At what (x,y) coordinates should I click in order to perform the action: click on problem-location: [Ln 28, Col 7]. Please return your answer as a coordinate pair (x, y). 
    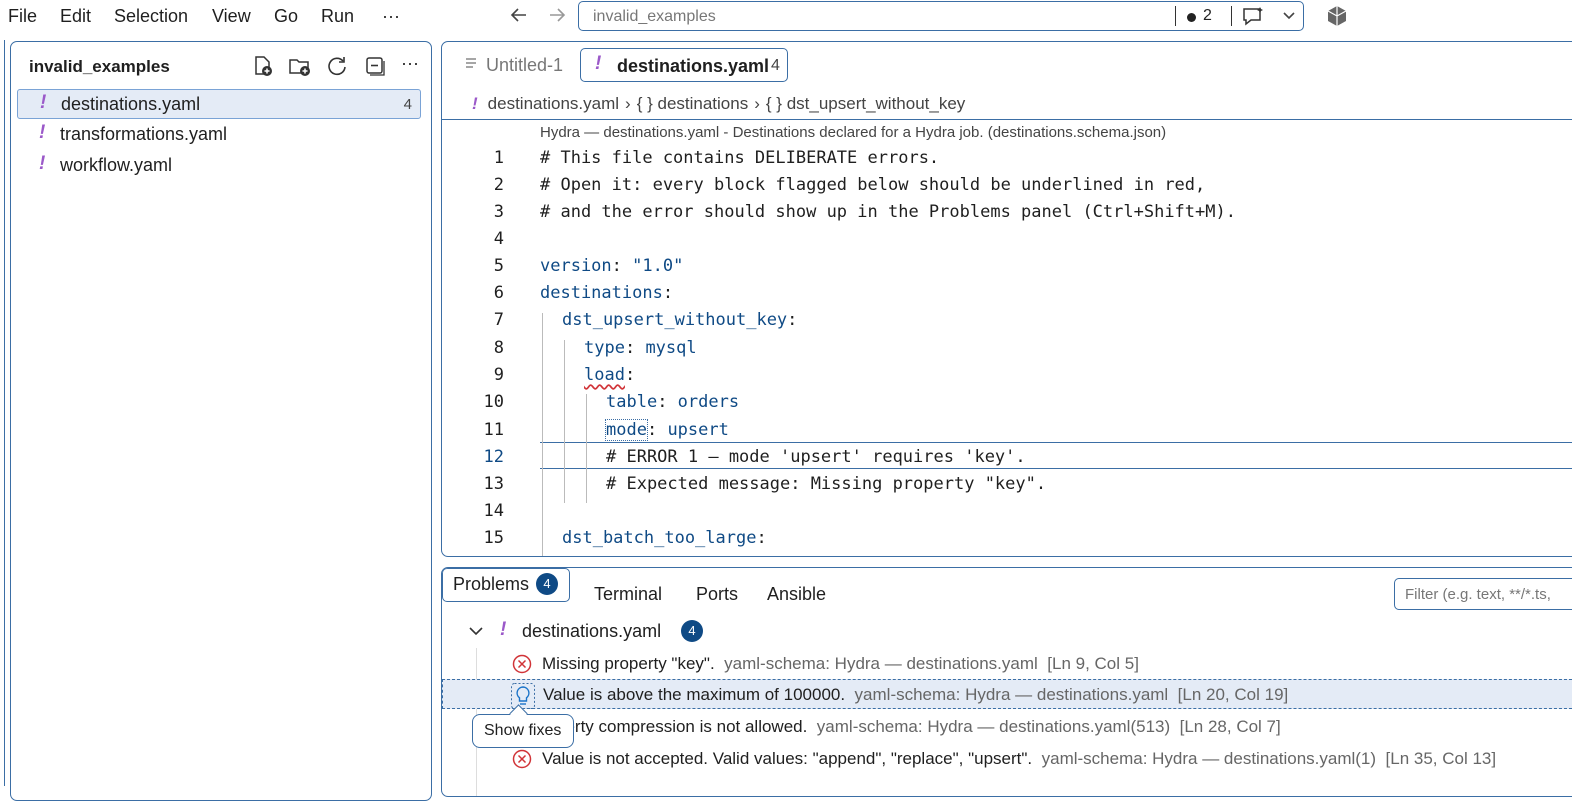
    Looking at the image, I should click on (1230, 726).